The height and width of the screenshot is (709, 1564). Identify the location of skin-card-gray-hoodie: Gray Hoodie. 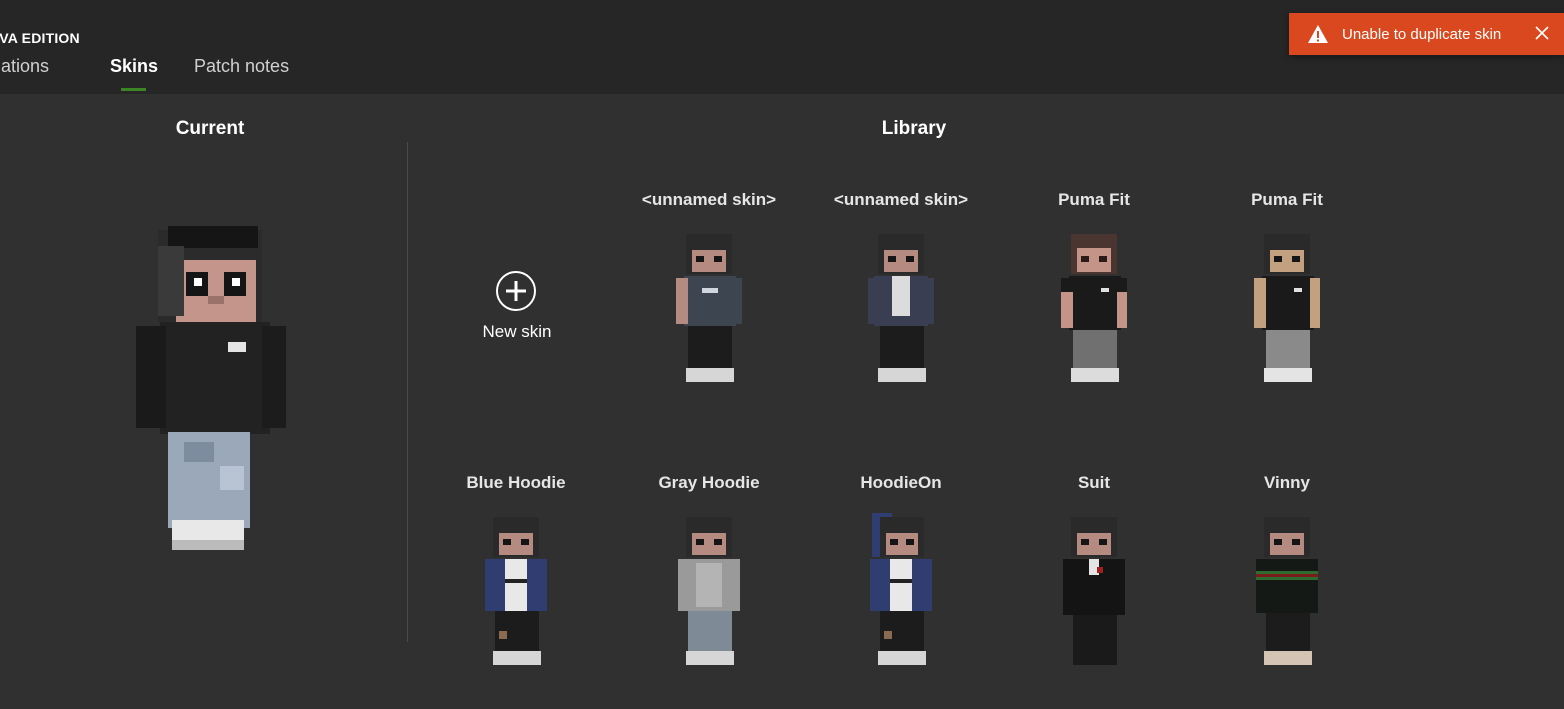
(709, 588).